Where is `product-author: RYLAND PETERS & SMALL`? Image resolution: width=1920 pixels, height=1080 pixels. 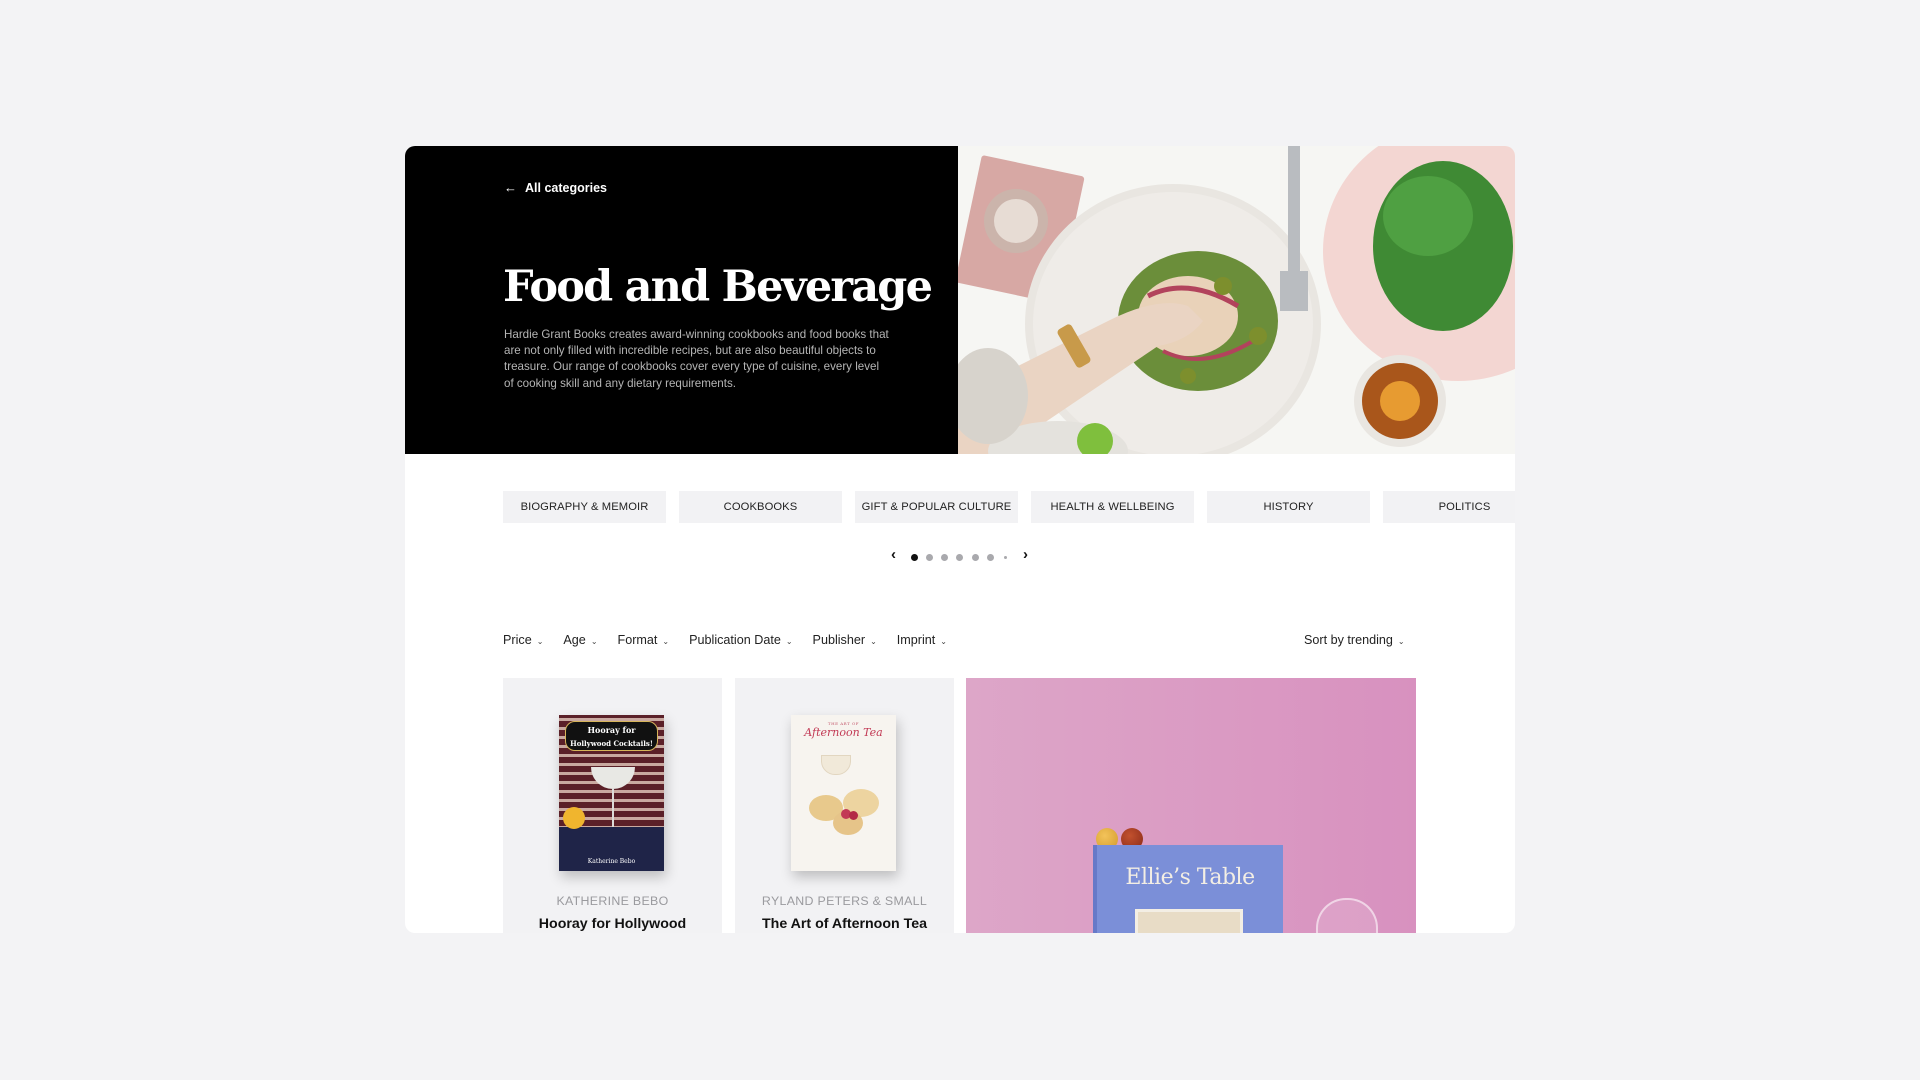
product-author: RYLAND PETERS & SMALL is located at coordinates (844, 901).